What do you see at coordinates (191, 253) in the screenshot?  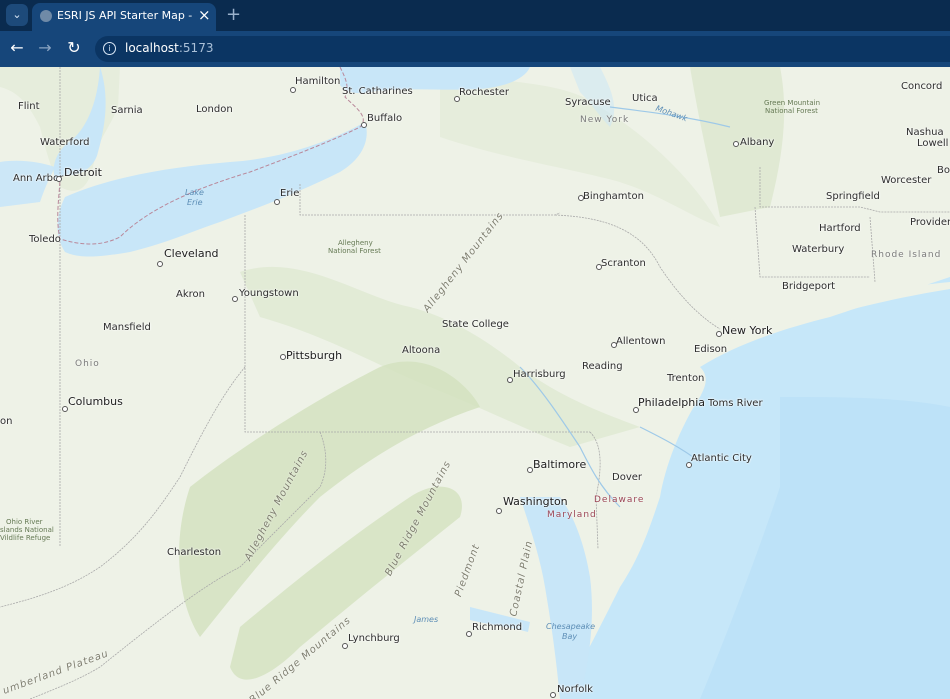 I see `city-label: Cleveland` at bounding box center [191, 253].